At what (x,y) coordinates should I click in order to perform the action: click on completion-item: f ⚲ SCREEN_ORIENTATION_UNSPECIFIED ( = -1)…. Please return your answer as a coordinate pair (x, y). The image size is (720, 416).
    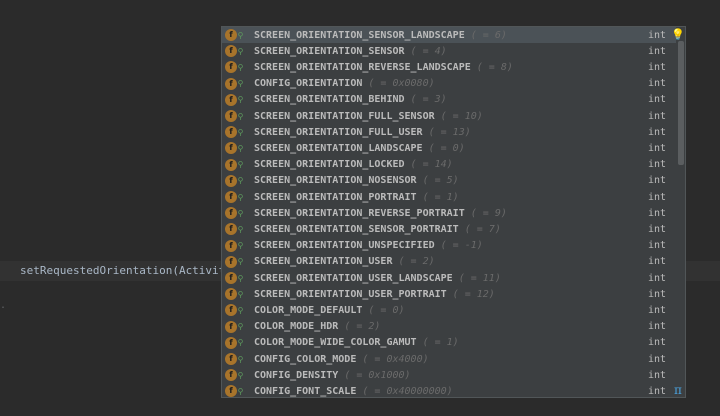
    Looking at the image, I should click on (449, 246).